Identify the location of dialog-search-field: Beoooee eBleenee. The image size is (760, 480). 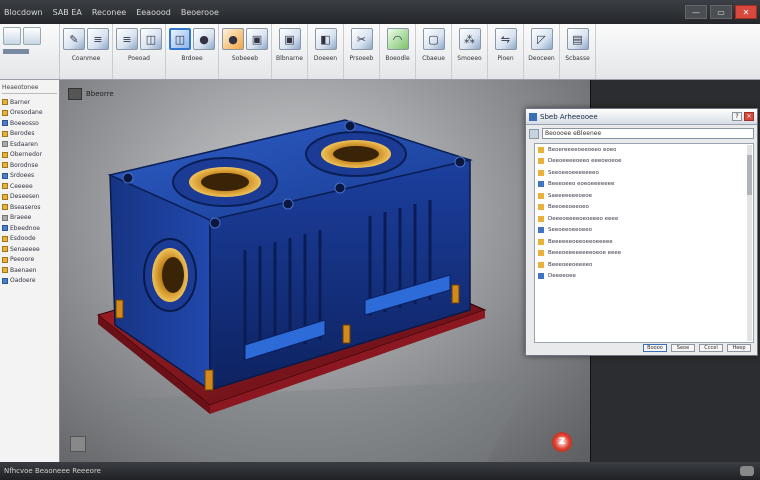
(648, 133).